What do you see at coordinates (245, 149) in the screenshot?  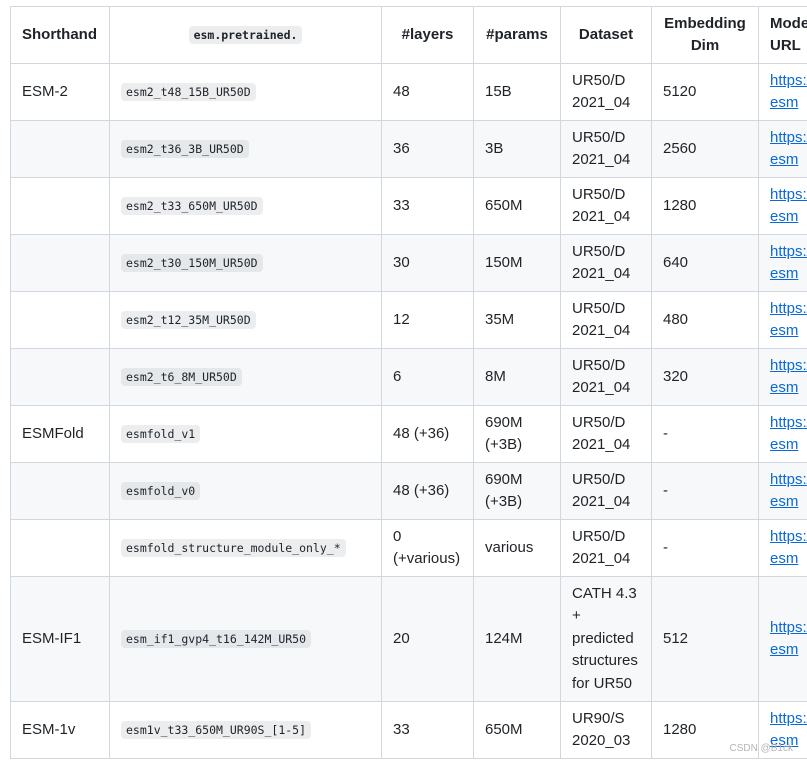 I see `model-name-cell: esm2_t36_3B_UR50D` at bounding box center [245, 149].